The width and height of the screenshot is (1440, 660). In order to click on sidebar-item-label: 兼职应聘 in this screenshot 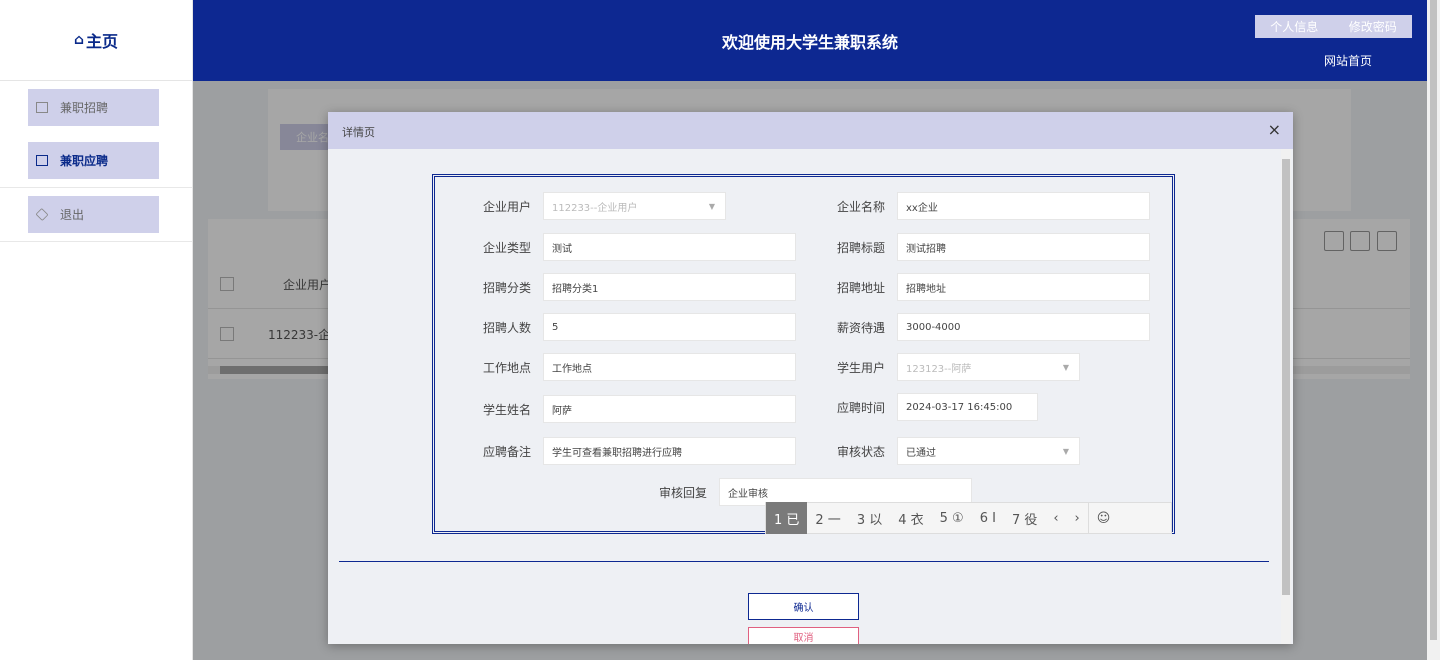, I will do `click(84, 161)`.